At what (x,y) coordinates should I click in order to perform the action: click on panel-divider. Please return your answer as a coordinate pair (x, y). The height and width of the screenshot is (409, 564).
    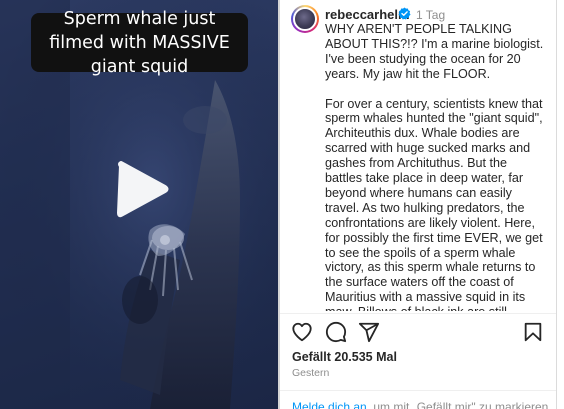
    Looking at the image, I should click on (279, 204).